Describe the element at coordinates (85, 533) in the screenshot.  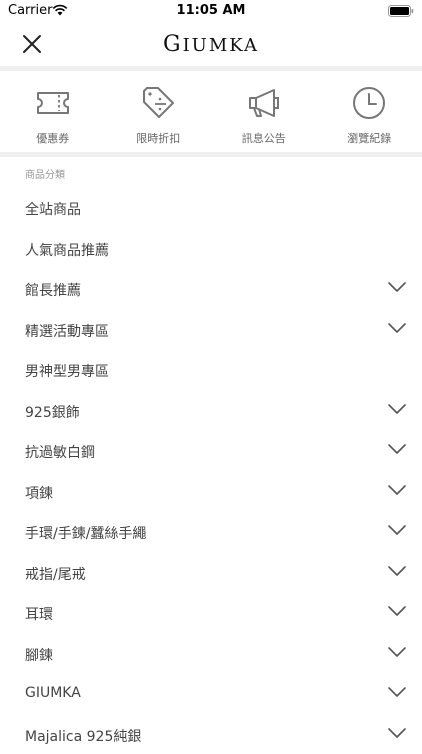
I see `category-label: 手環/手鍊/蠶絲手繩` at that location.